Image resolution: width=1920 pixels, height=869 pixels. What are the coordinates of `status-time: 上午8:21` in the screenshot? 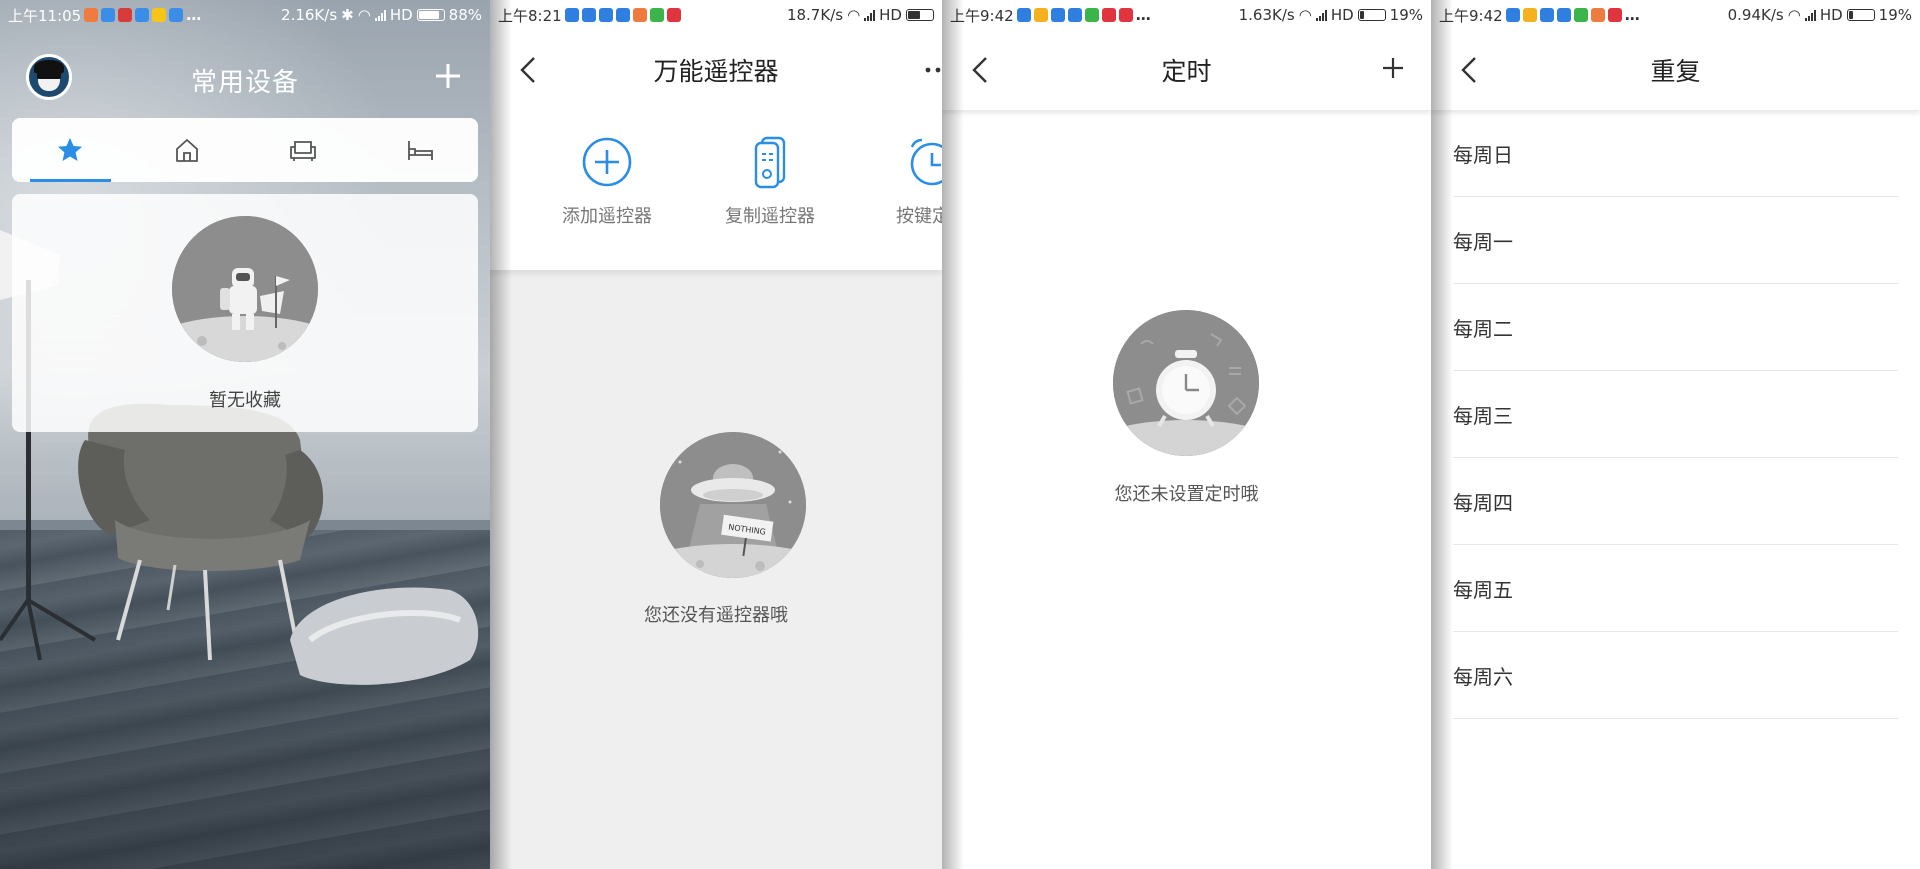 It's located at (530, 15).